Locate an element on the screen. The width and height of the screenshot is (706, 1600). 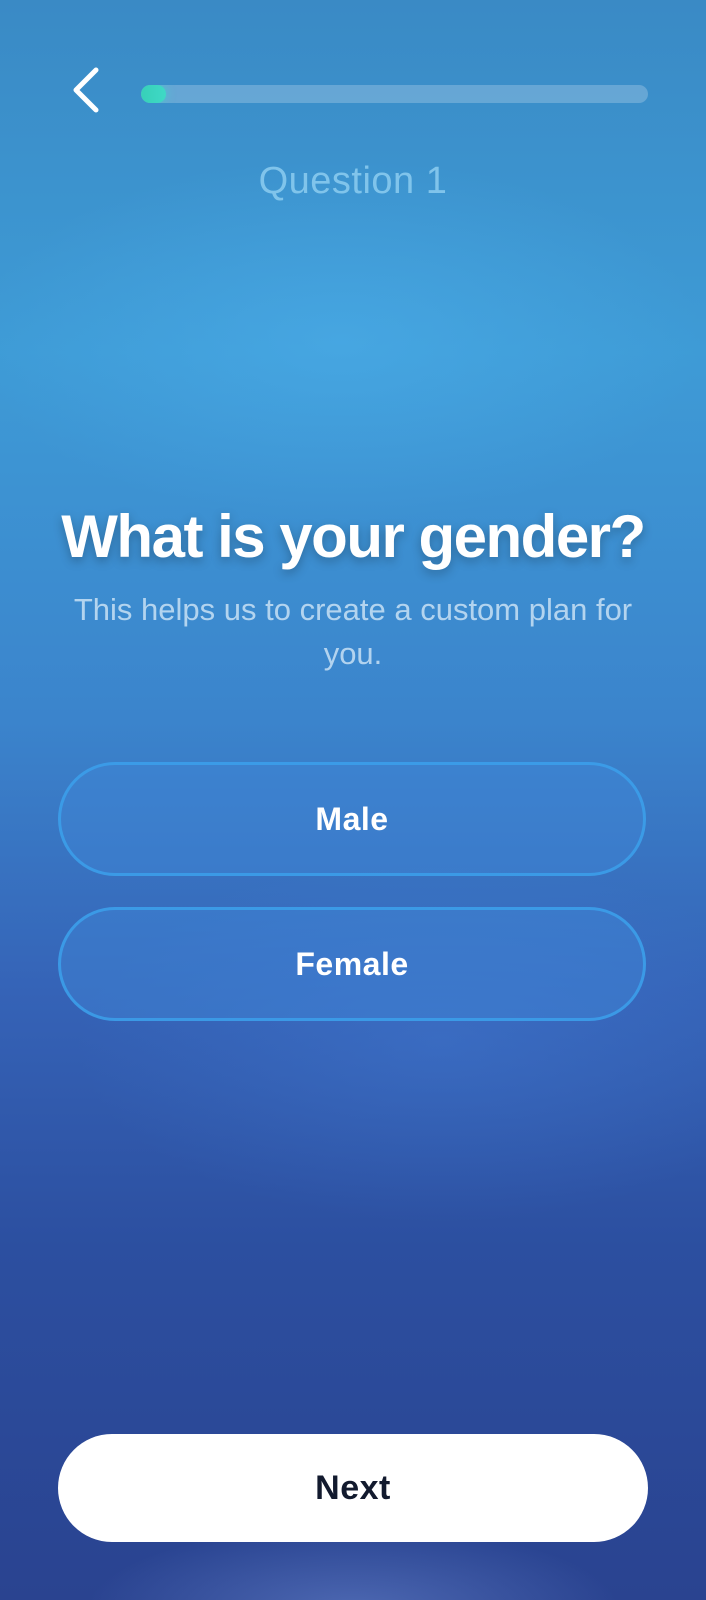
question-title: What is your gender? is located at coordinates (353, 536).